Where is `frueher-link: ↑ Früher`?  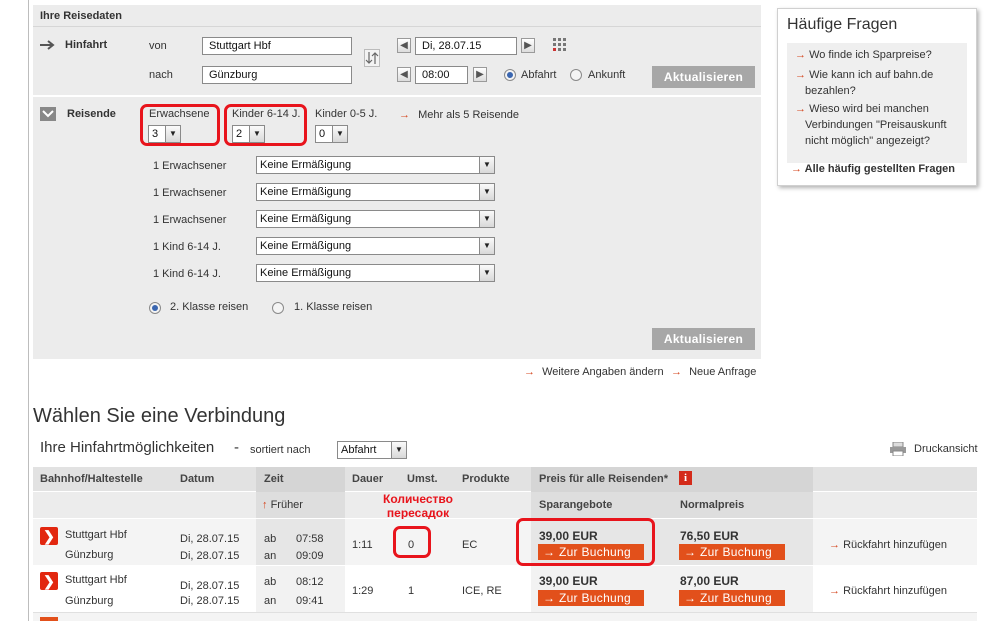 frueher-link: ↑ Früher is located at coordinates (282, 505).